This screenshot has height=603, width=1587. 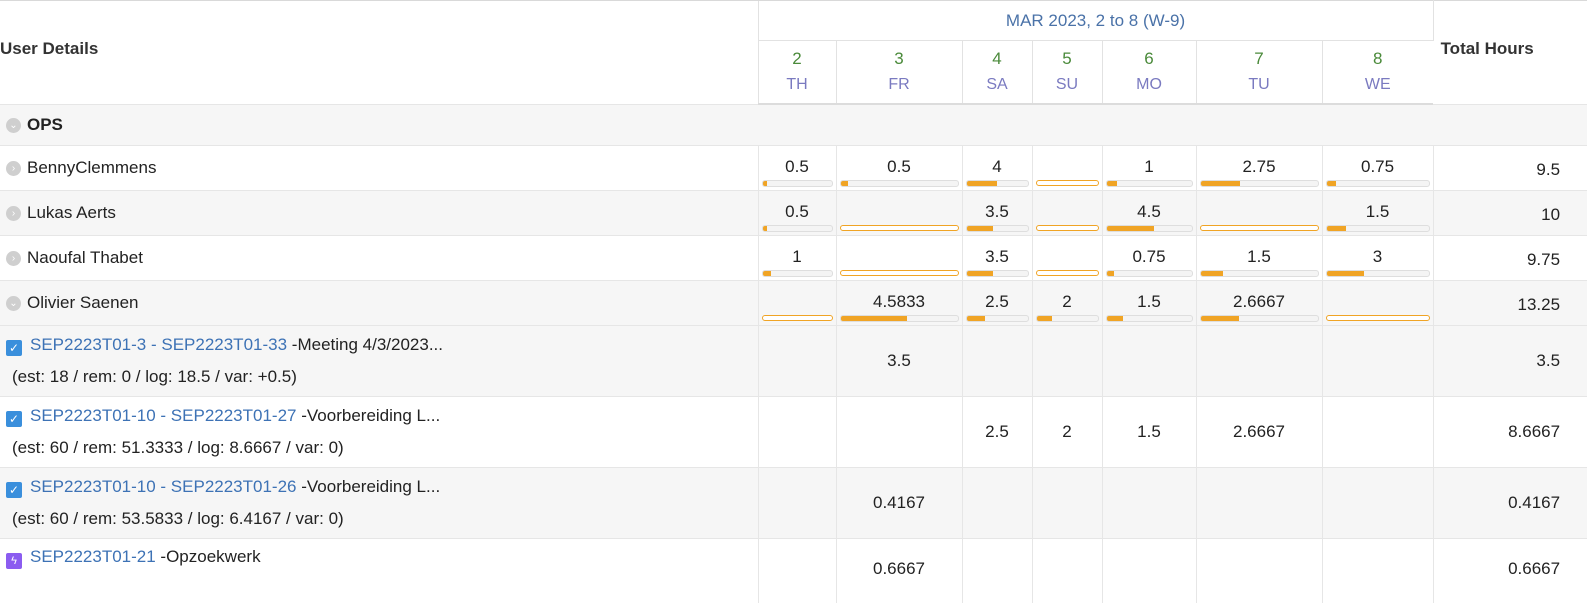 What do you see at coordinates (14, 348) in the screenshot?
I see `checkbox-checked-icon: ✓` at bounding box center [14, 348].